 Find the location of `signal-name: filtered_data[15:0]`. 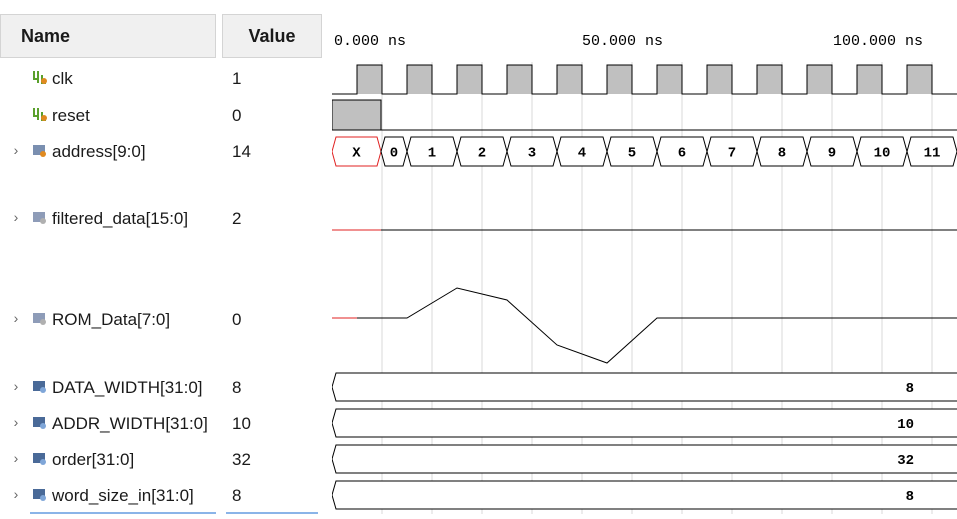

signal-name: filtered_data[15:0] is located at coordinates (120, 218).